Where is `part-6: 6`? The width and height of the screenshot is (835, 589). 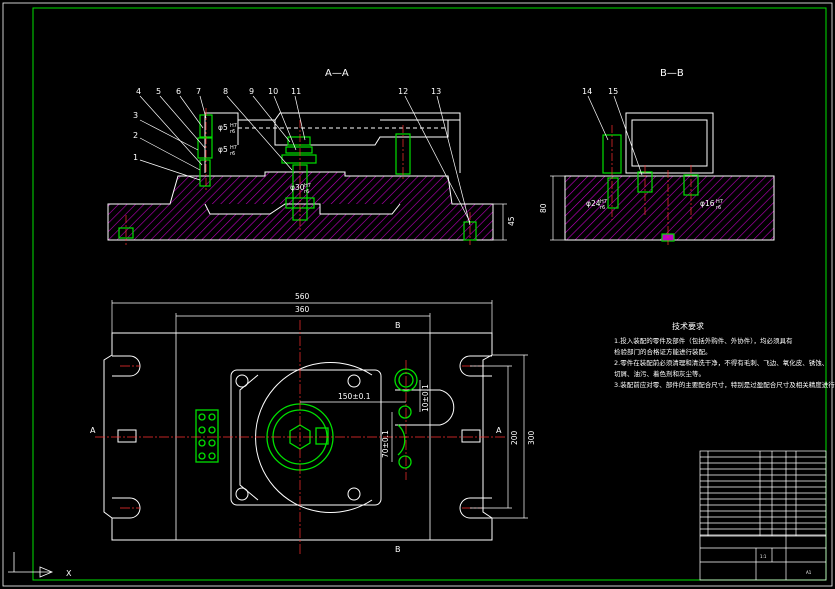
part-6: 6 is located at coordinates (178, 91).